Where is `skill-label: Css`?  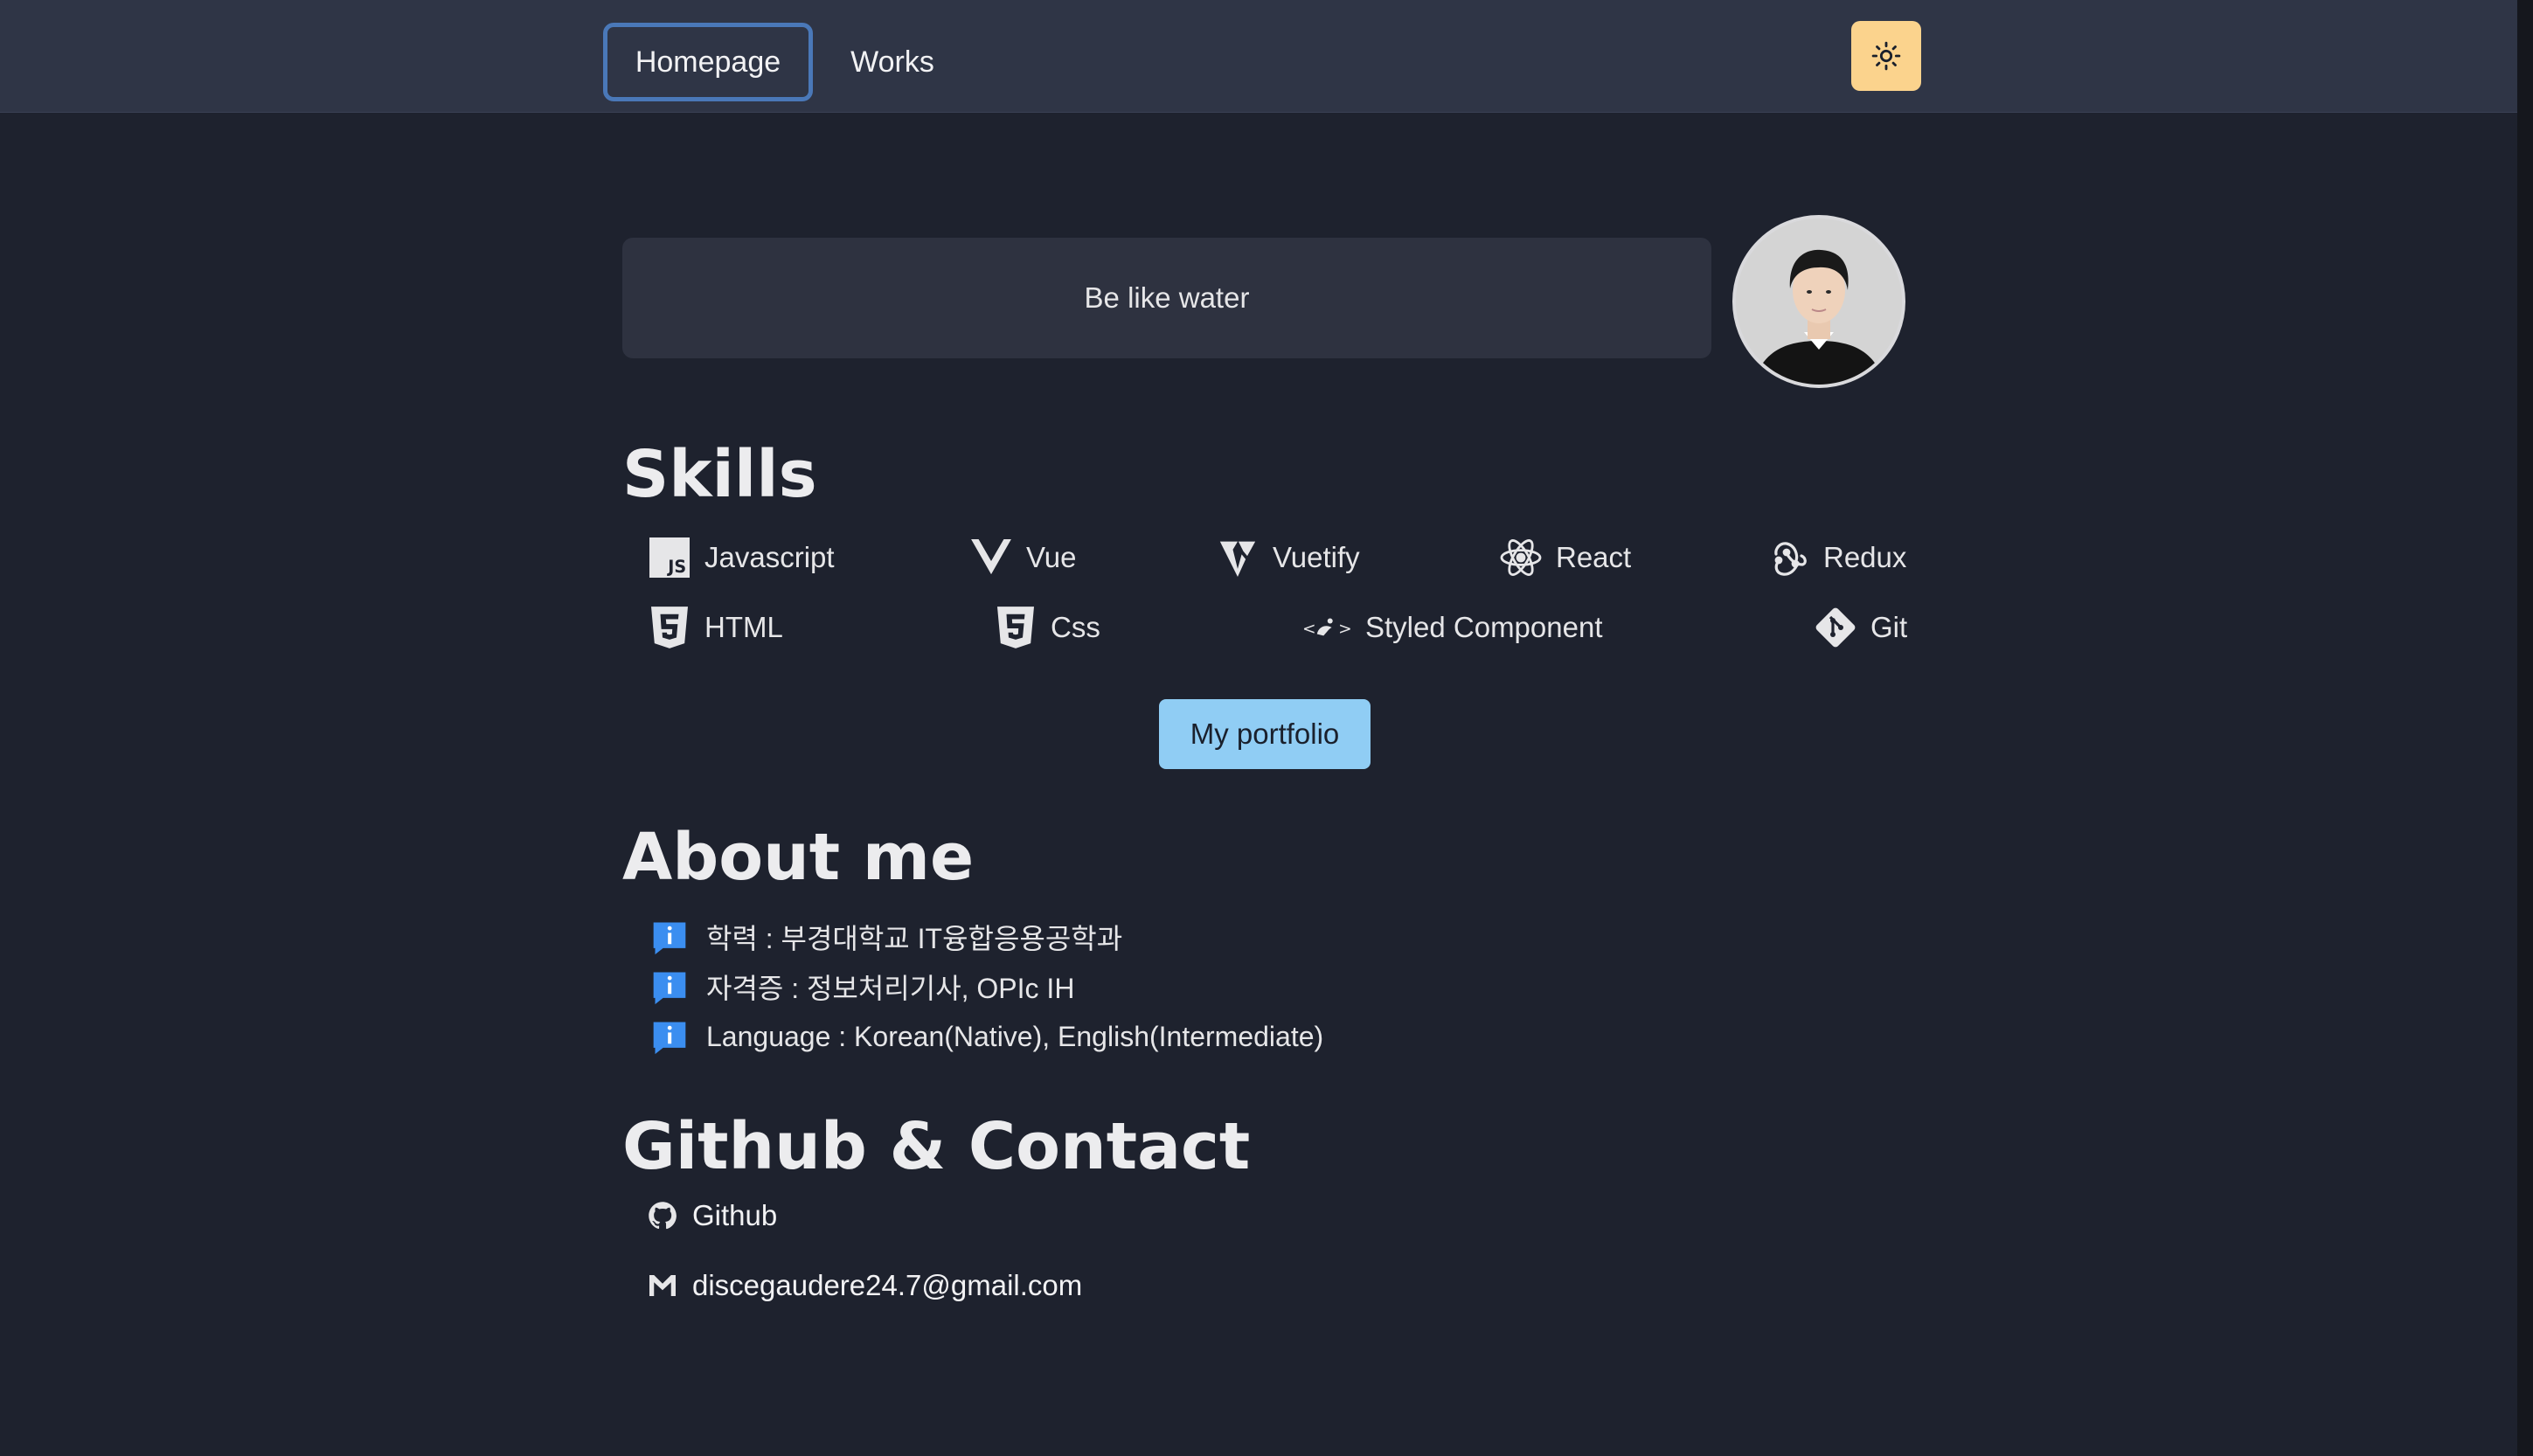
skill-label: Css is located at coordinates (1075, 627).